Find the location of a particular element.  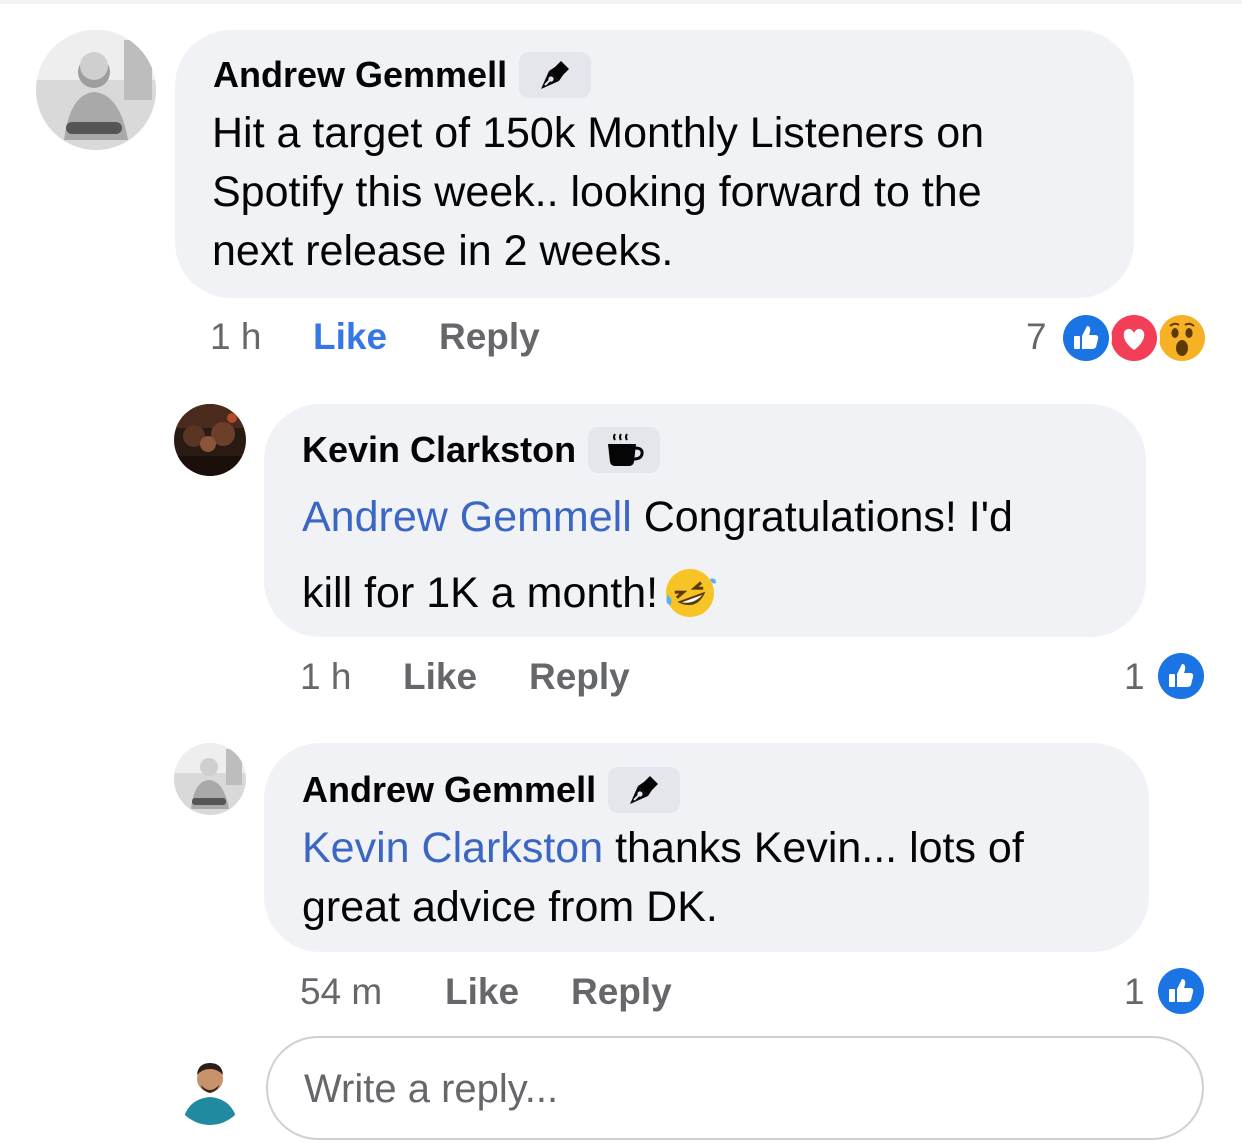

current-user-avatar is located at coordinates (210, 1089).